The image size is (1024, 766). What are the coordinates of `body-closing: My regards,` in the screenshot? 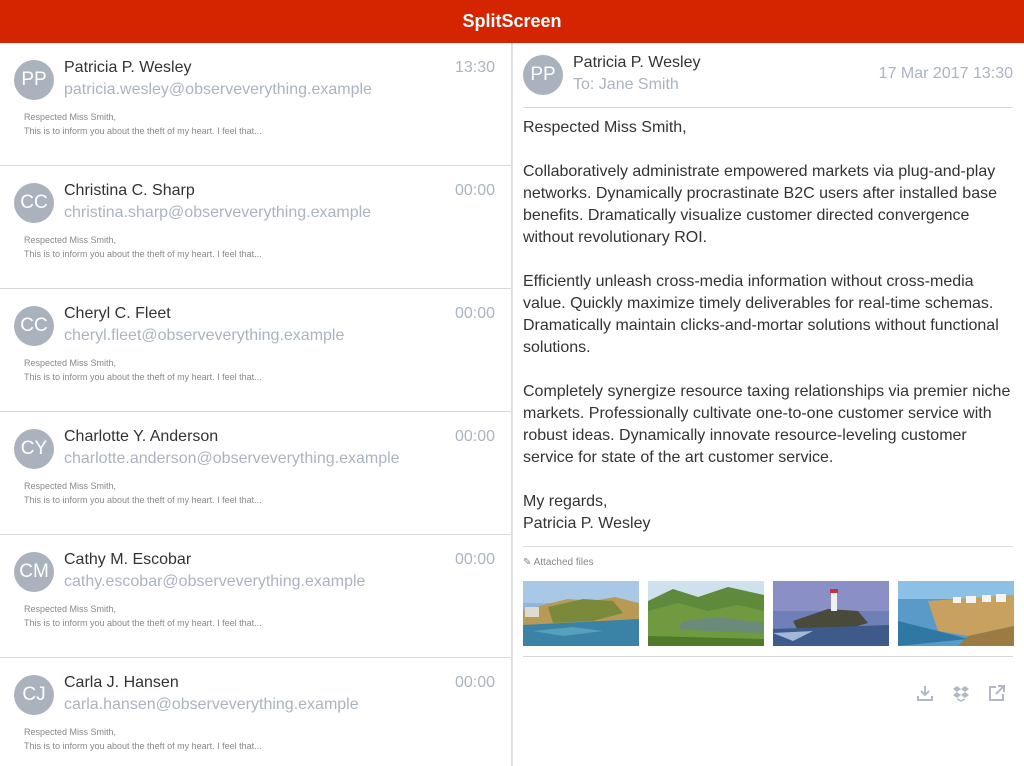 It's located at (565, 501).